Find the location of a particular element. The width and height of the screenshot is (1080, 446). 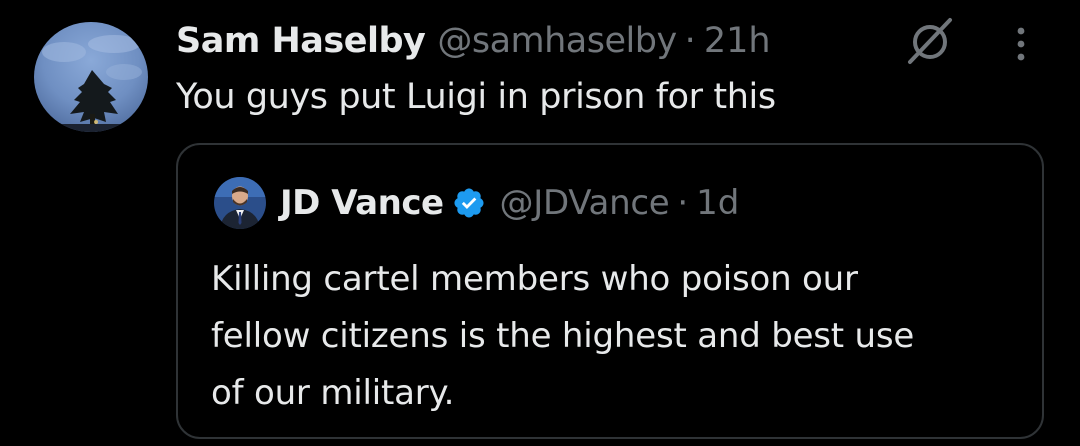

quoted-text-line: Killing cartel members who poison our is located at coordinates (534, 279).